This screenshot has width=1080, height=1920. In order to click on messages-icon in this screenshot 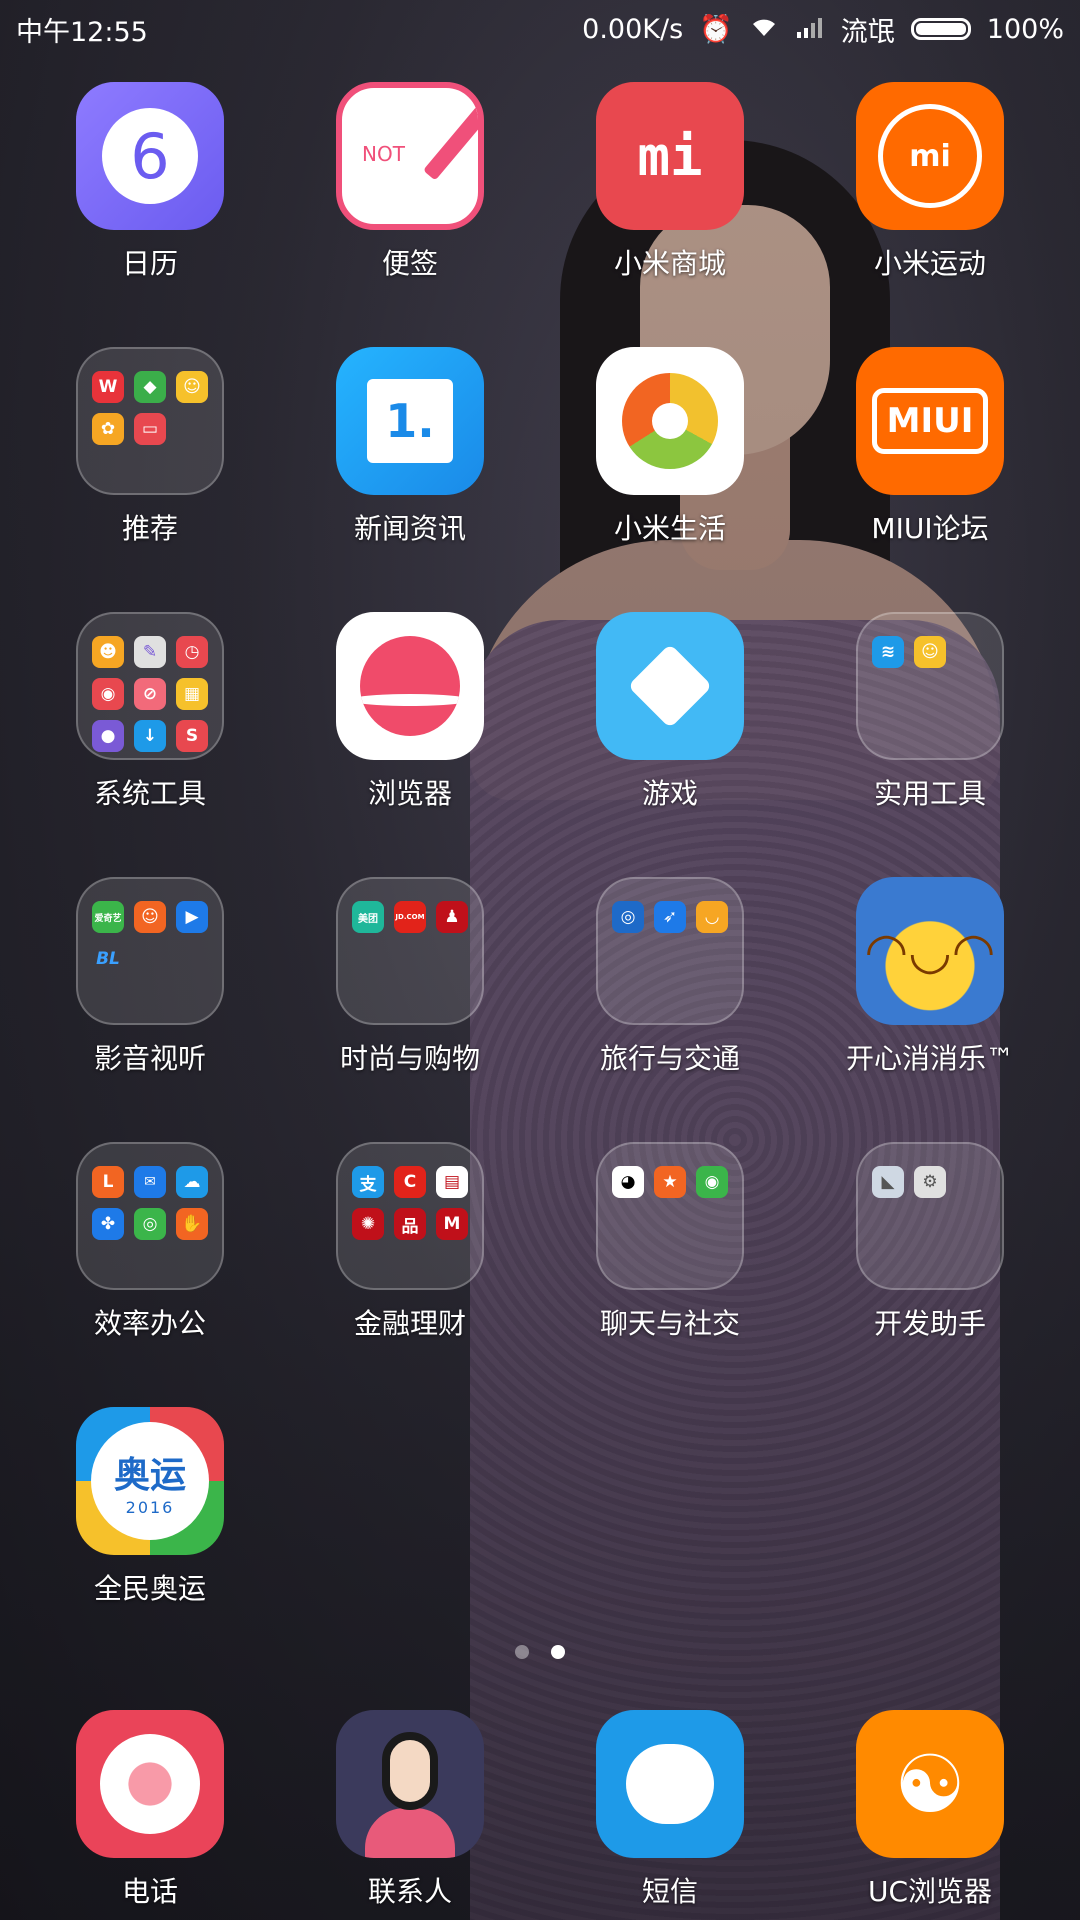, I will do `click(670, 1784)`.